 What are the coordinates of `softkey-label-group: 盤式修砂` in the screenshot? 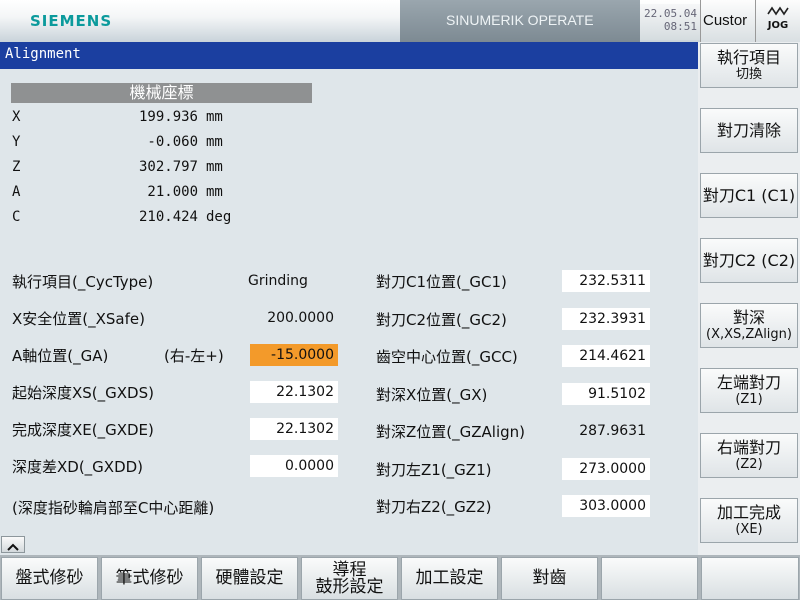 It's located at (50, 578).